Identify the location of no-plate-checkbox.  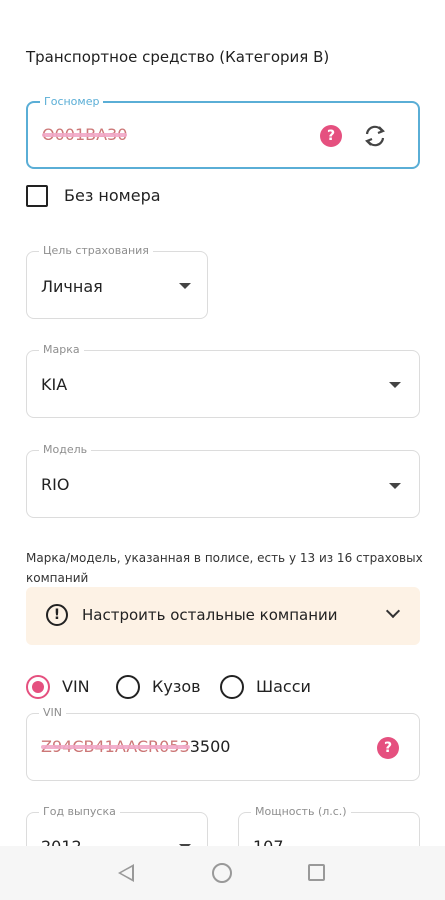
(37, 196).